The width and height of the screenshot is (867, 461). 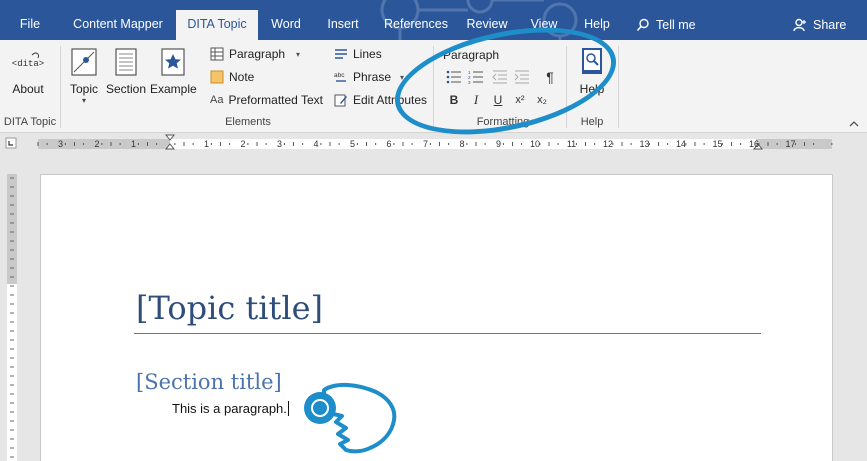 I want to click on paragraph-text: This is a paragraph., so click(x=230, y=408).